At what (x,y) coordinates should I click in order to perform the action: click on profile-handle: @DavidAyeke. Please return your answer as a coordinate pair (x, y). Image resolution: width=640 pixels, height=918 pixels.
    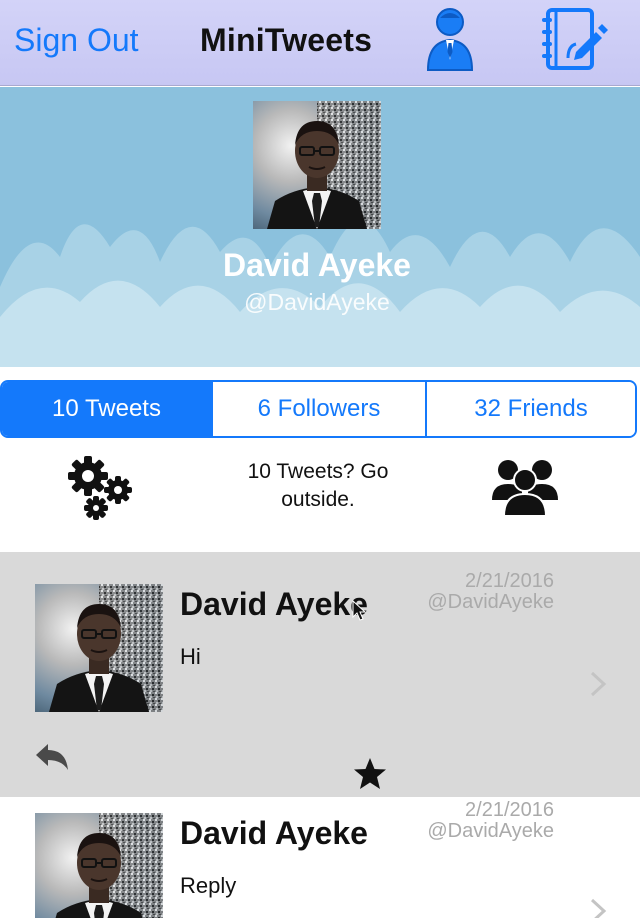
    Looking at the image, I should click on (317, 302).